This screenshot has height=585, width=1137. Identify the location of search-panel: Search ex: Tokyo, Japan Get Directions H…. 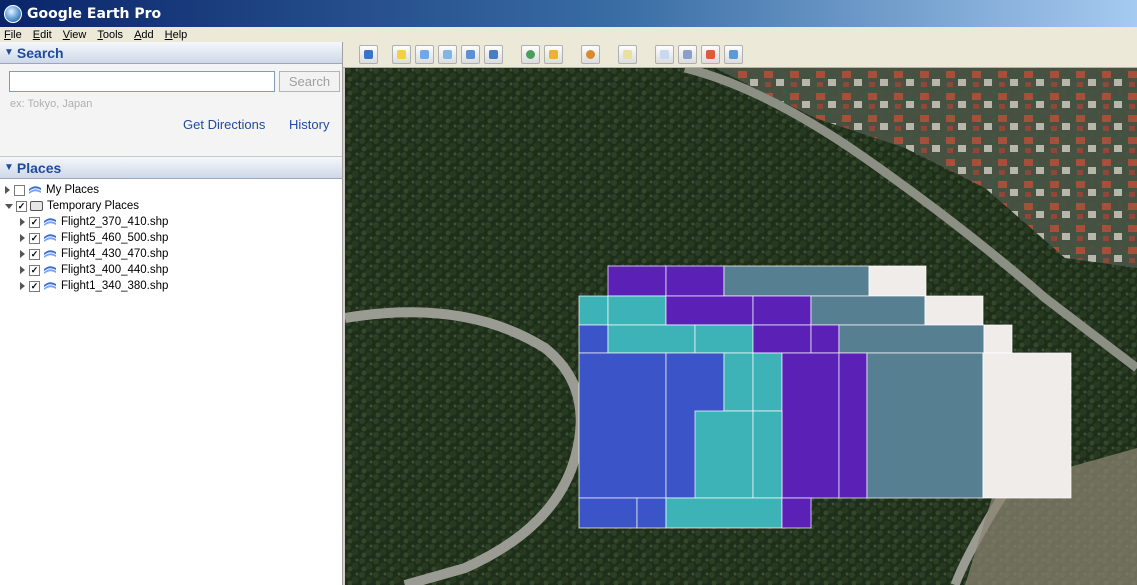
(171, 110).